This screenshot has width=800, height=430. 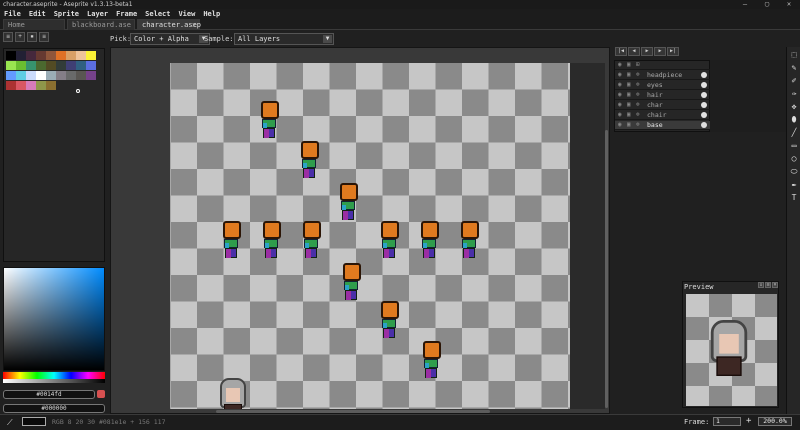 I want to click on ellipse-tool-icon: ◯, so click(x=794, y=158).